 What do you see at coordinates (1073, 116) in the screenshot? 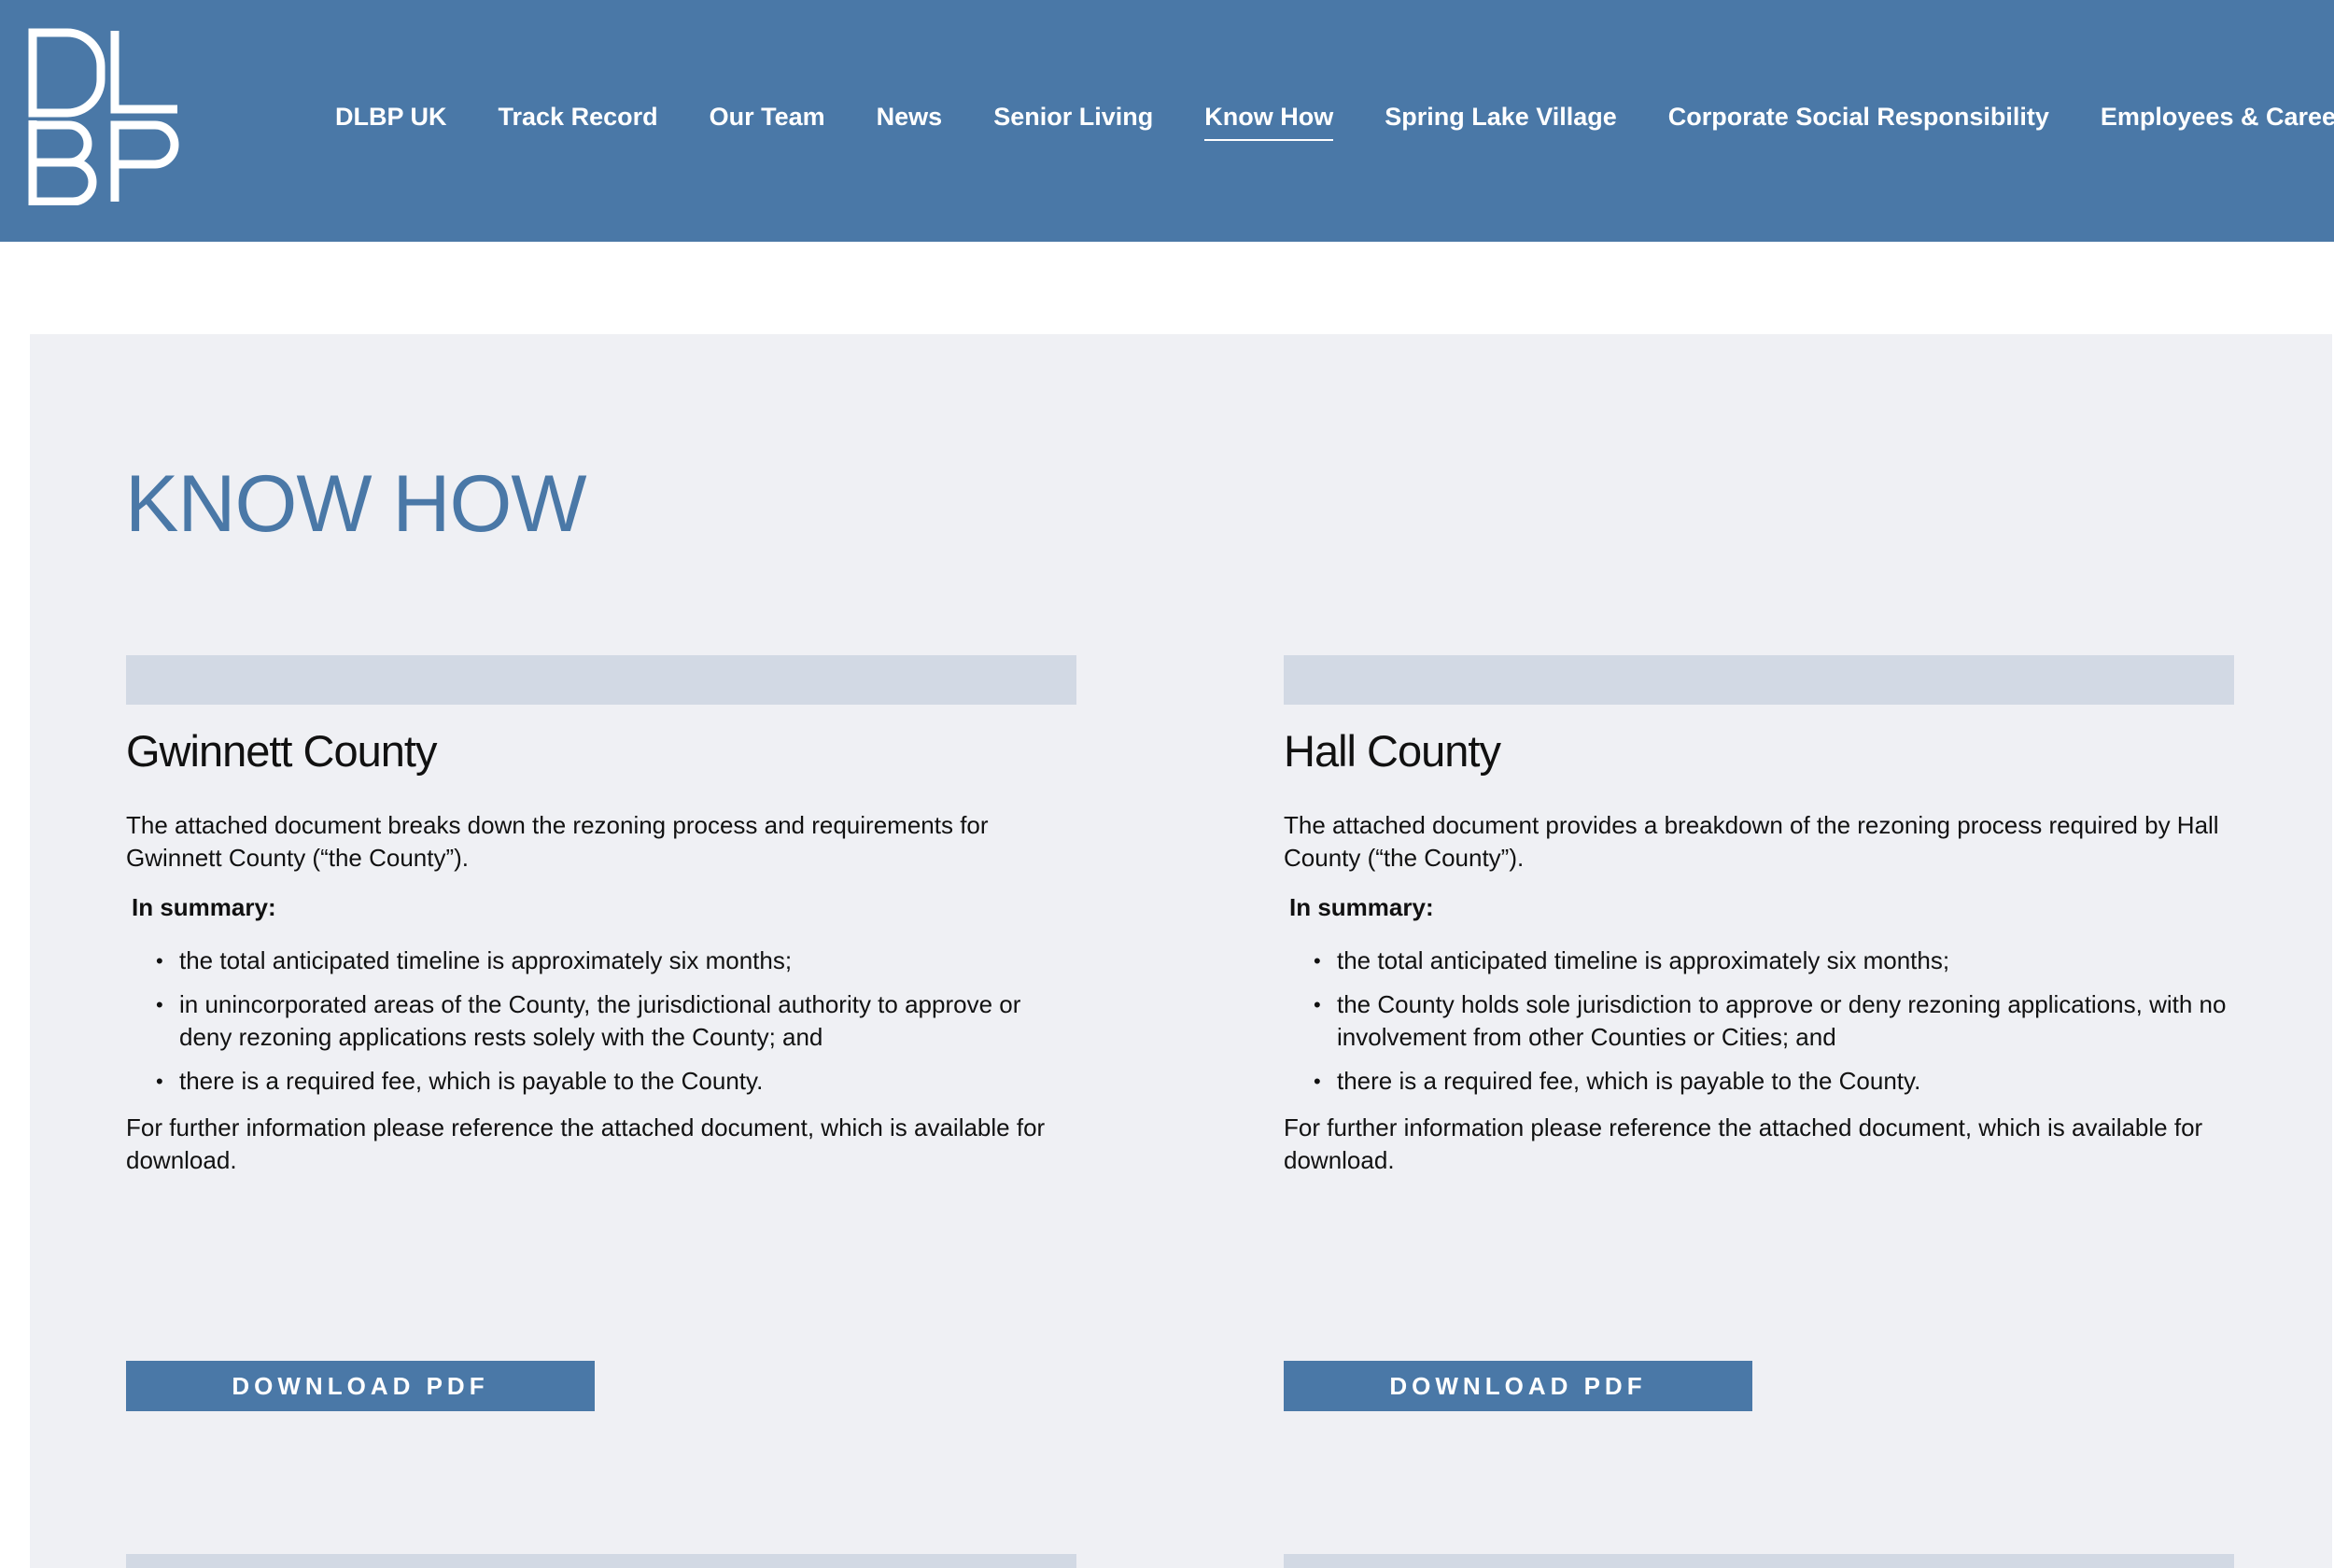
I see `nav-item-senior-living: Senior Living` at bounding box center [1073, 116].